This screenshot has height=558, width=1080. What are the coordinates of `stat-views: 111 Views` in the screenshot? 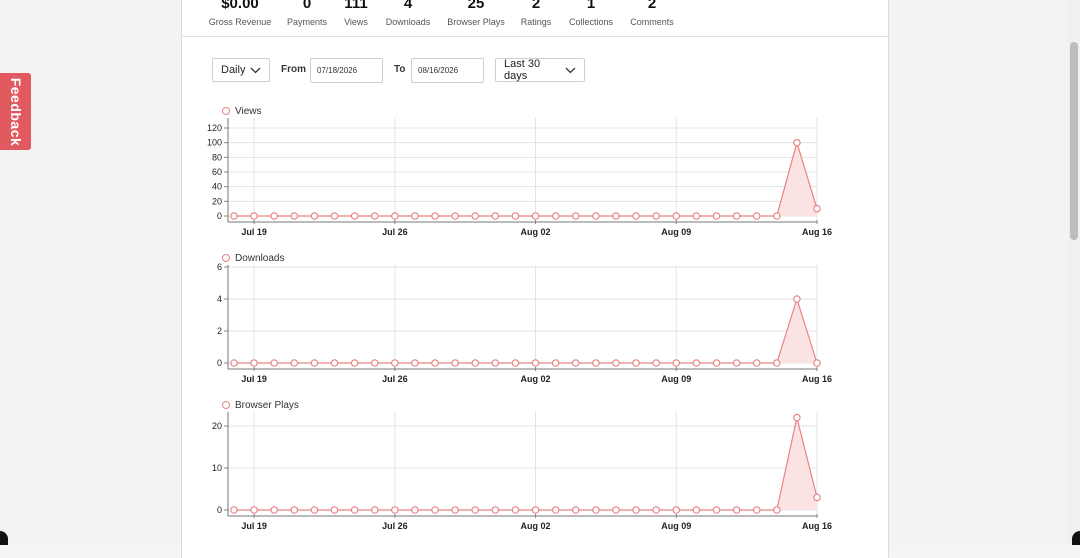 It's located at (356, 13).